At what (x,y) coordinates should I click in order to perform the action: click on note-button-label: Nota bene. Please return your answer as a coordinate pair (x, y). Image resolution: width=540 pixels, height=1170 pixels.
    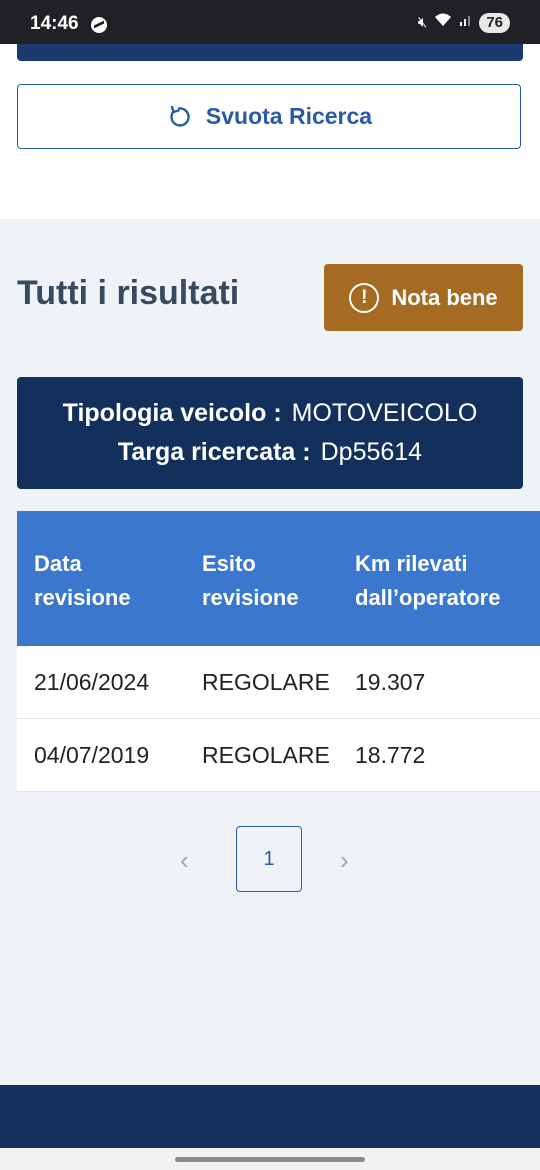
    Looking at the image, I should click on (444, 297).